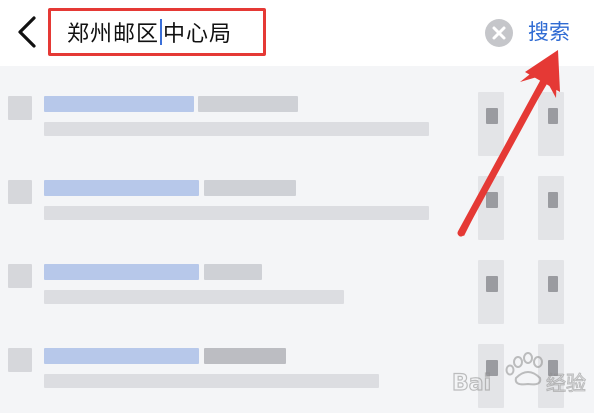 This screenshot has width=594, height=413. What do you see at coordinates (113, 34) in the screenshot?
I see `search-query-before-caret: 郑州邮区` at bounding box center [113, 34].